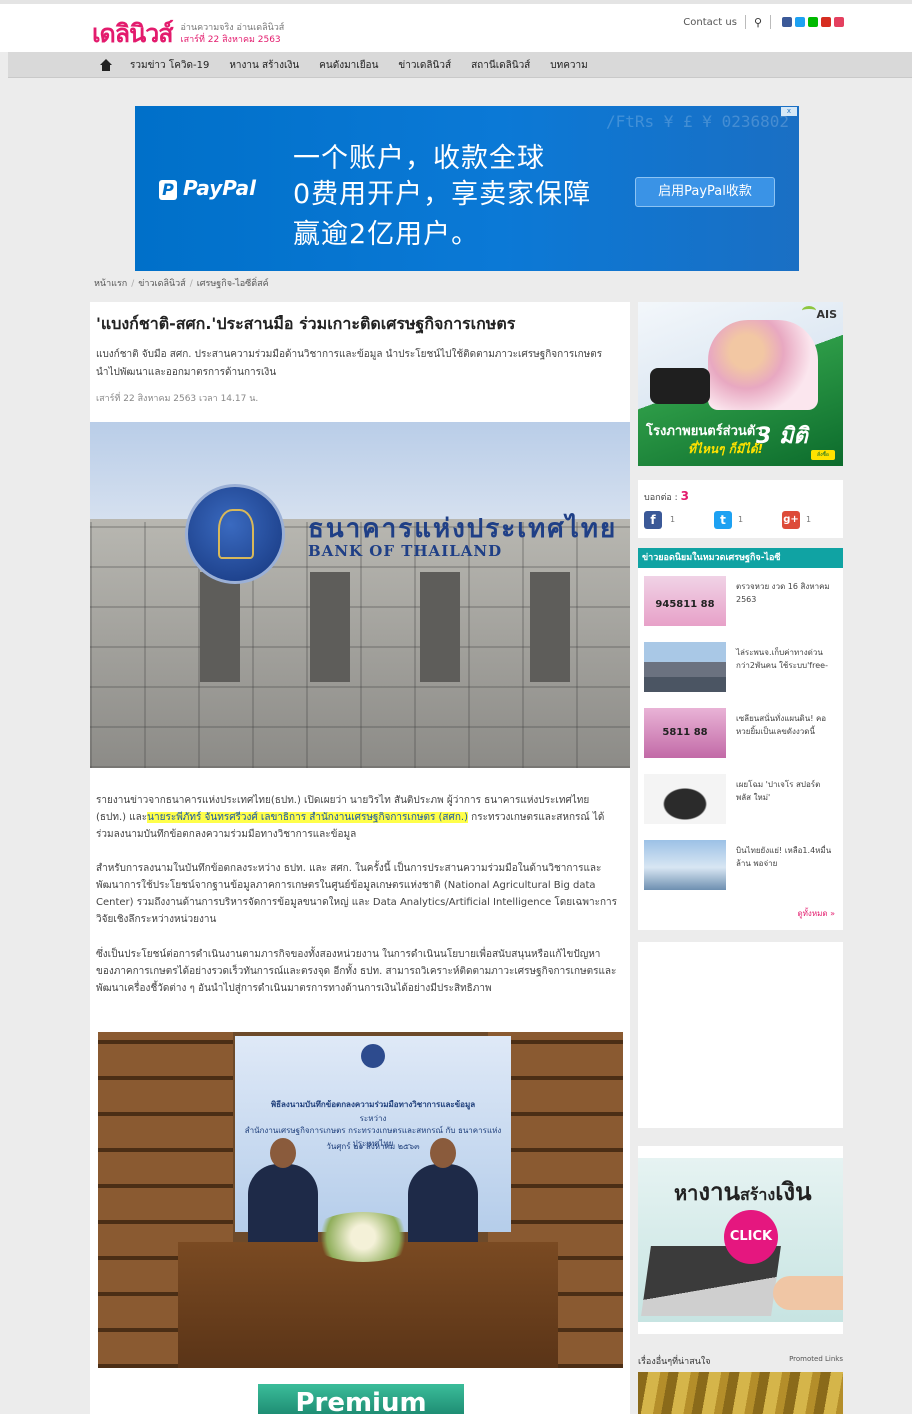 Image resolution: width=912 pixels, height=1414 pixels. Describe the element at coordinates (813, 22) in the screenshot. I see `line-icon` at that location.